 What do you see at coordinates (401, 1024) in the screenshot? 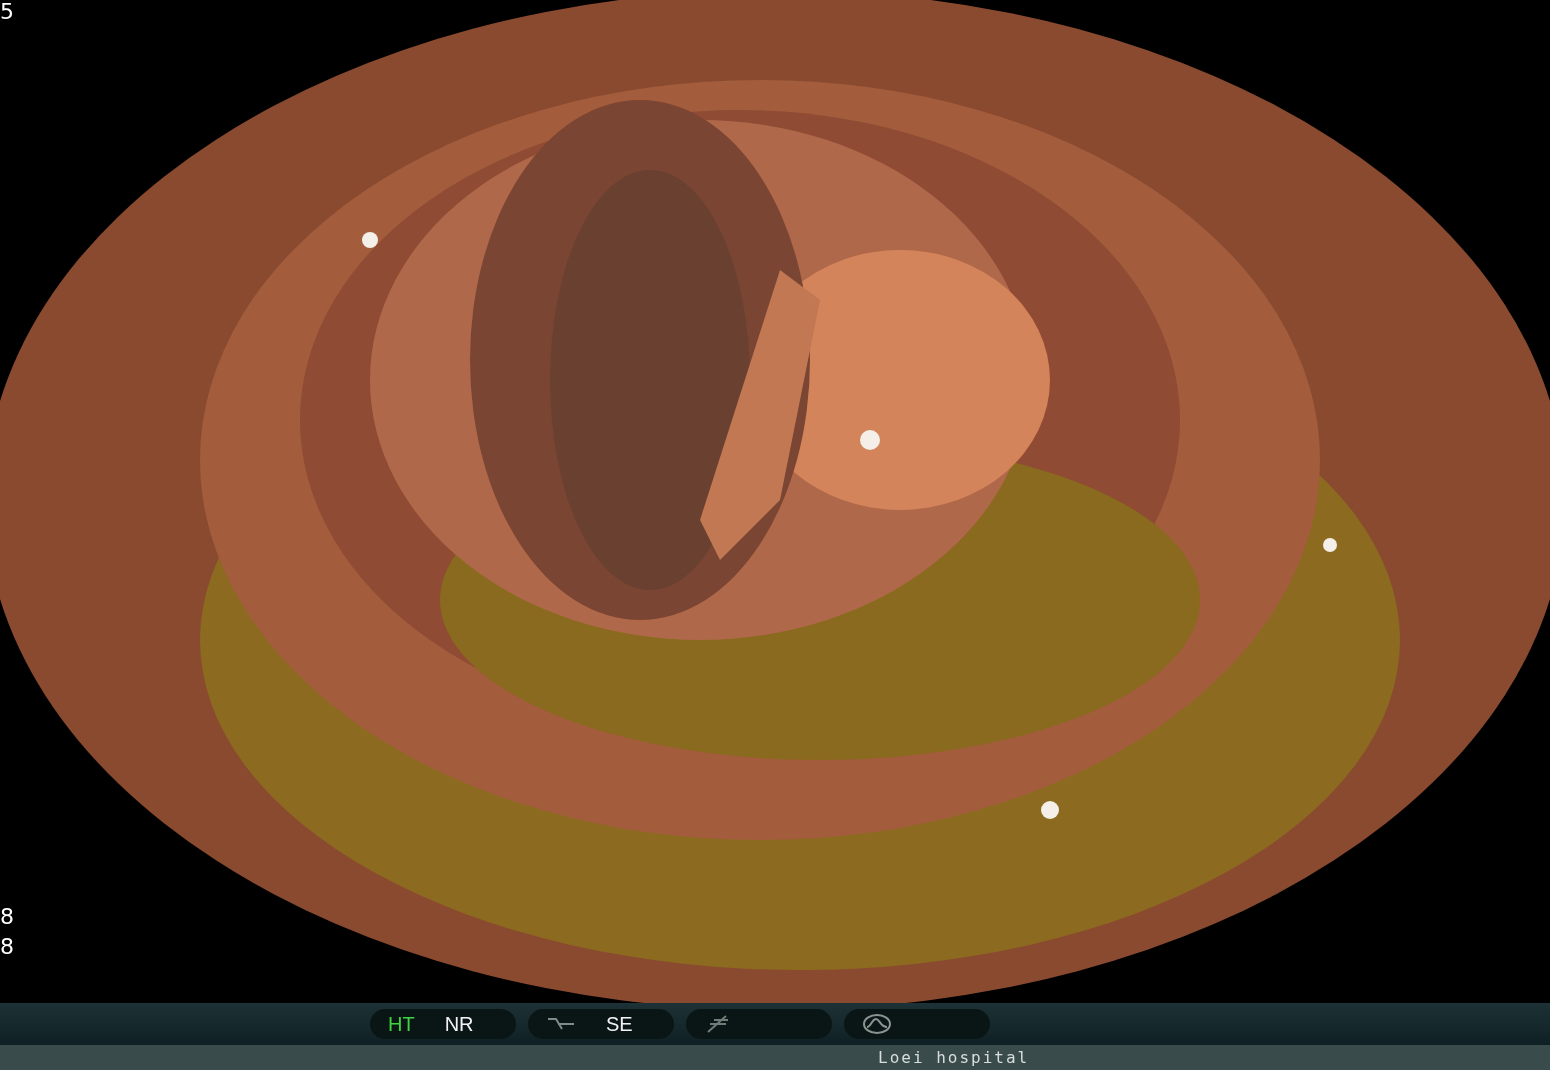
I see `mode-label: HT` at bounding box center [401, 1024].